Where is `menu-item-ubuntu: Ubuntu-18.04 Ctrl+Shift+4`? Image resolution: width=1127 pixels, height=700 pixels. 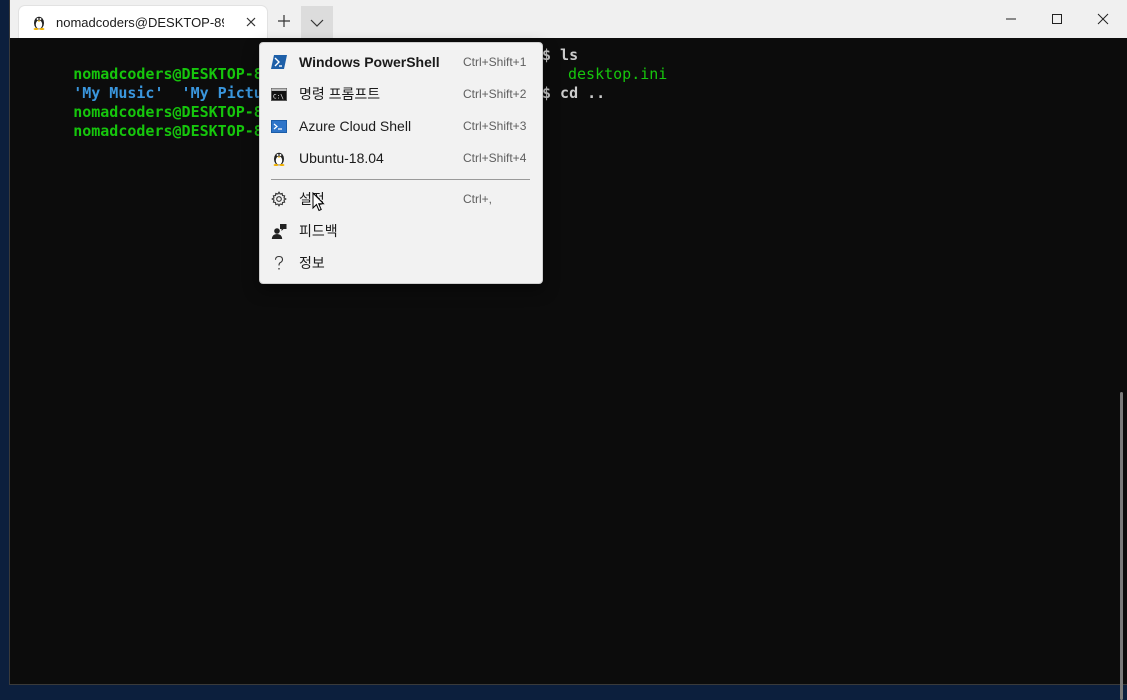 menu-item-ubuntu: Ubuntu-18.04 Ctrl+Shift+4 is located at coordinates (401, 158).